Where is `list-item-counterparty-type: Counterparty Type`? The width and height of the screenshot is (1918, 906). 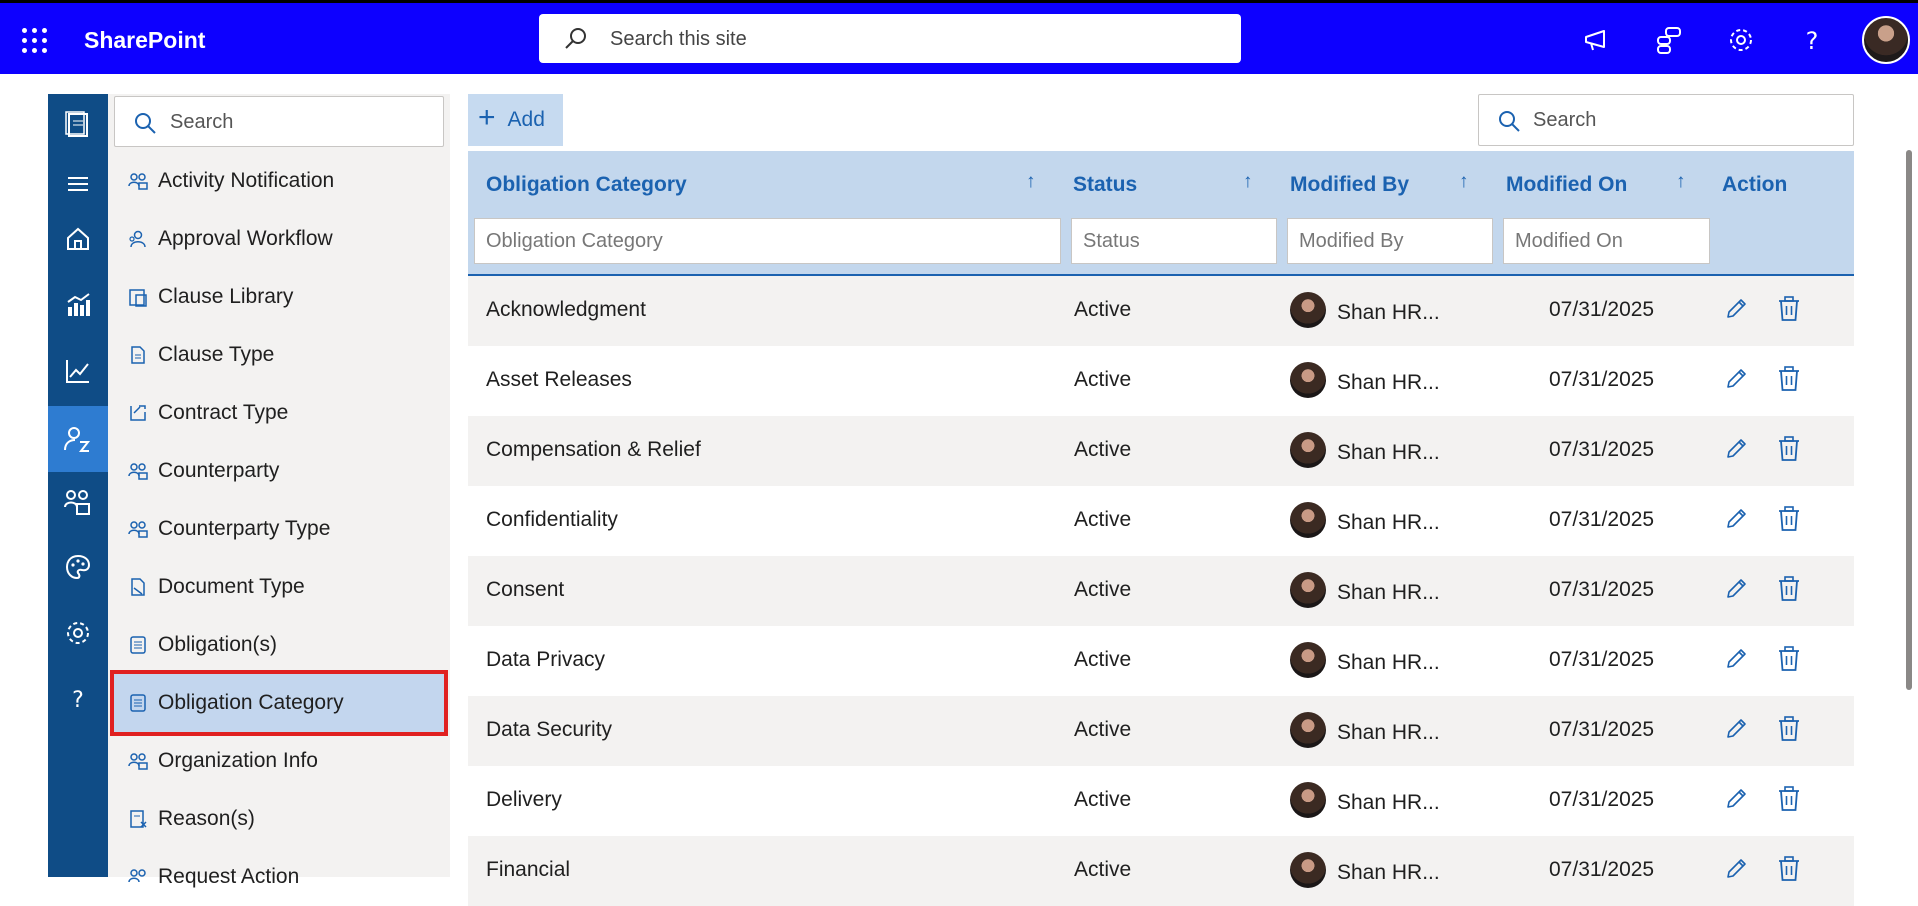
list-item-counterparty-type: Counterparty Type is located at coordinates (279, 529).